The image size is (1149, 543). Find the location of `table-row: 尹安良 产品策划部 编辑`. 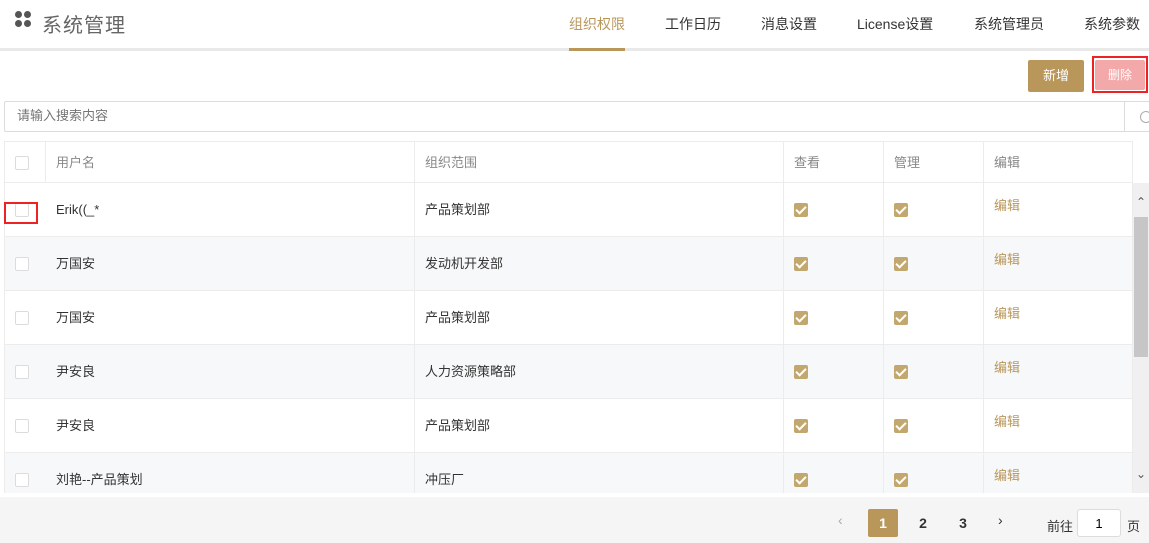

table-row: 尹安良 产品策划部 编辑 is located at coordinates (568, 426).